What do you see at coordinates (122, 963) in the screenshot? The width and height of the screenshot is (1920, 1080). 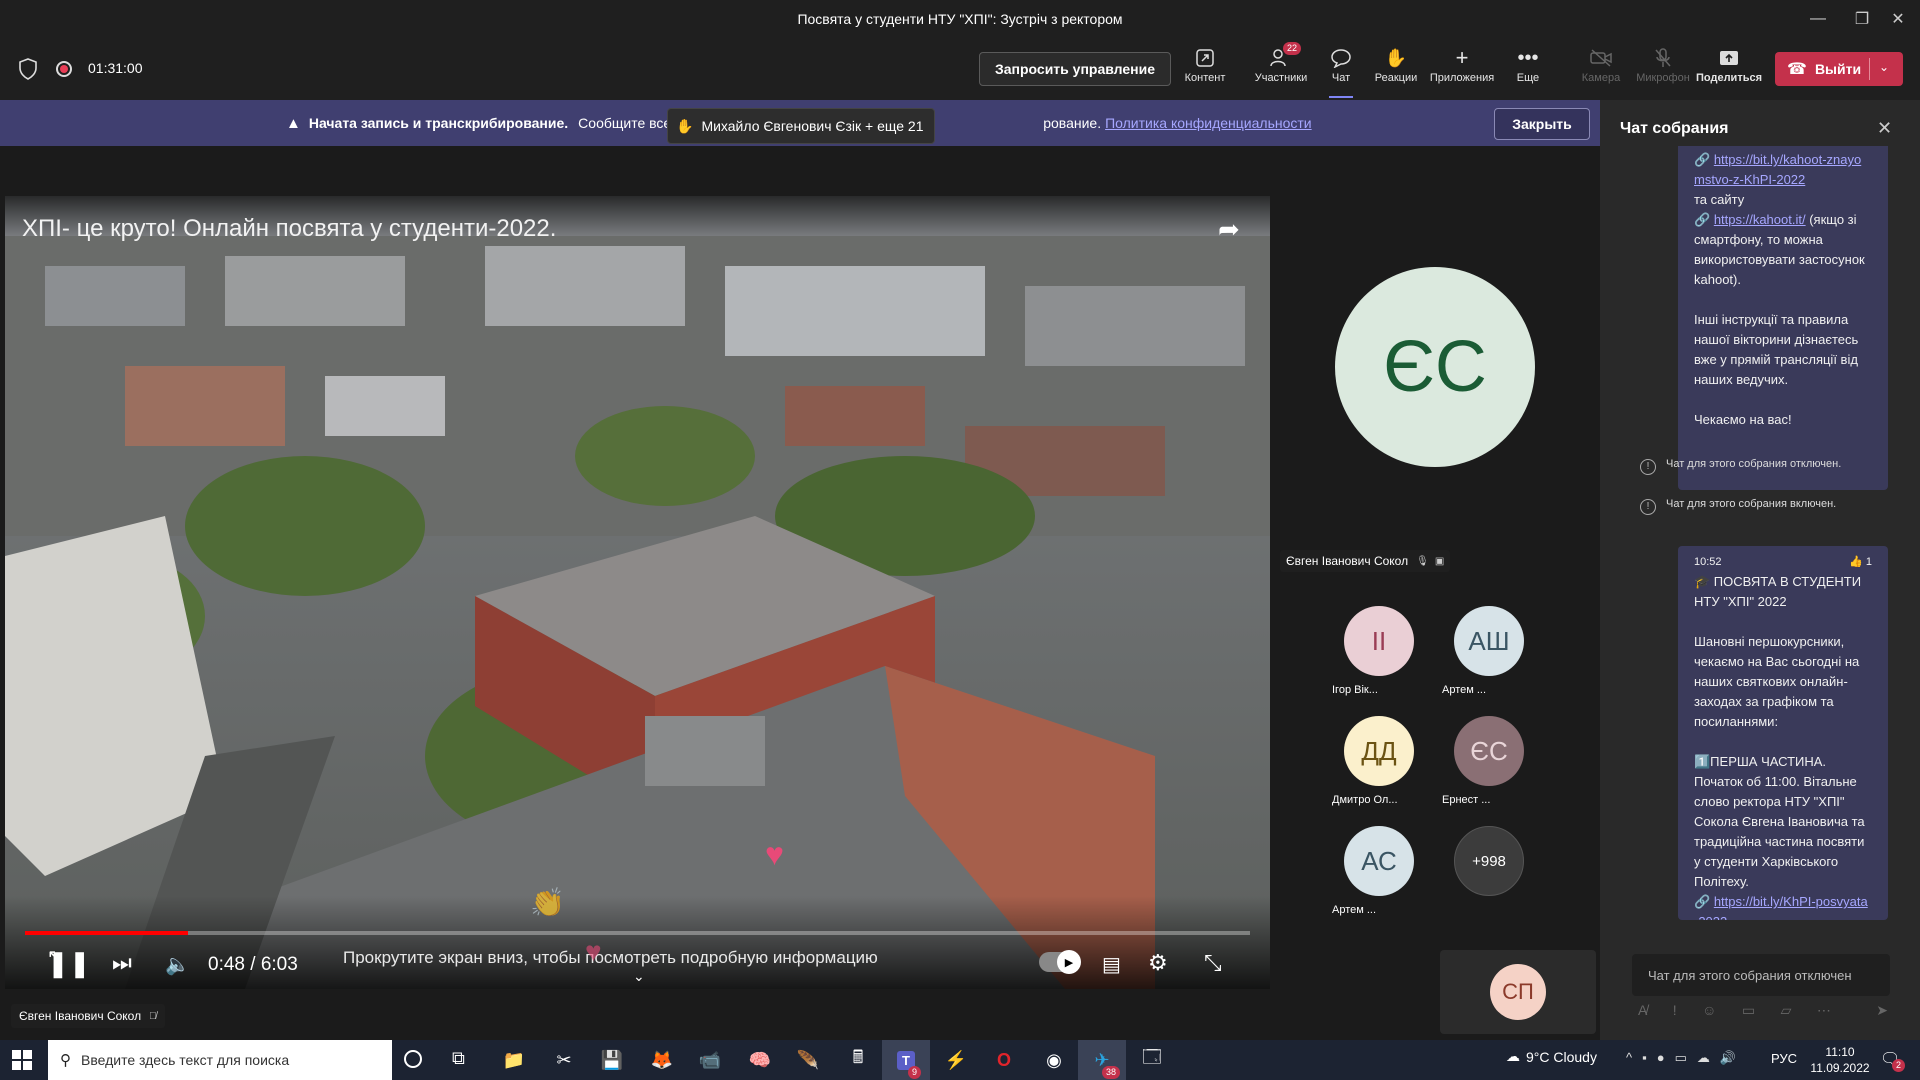 I see `next-icon: ⏭` at bounding box center [122, 963].